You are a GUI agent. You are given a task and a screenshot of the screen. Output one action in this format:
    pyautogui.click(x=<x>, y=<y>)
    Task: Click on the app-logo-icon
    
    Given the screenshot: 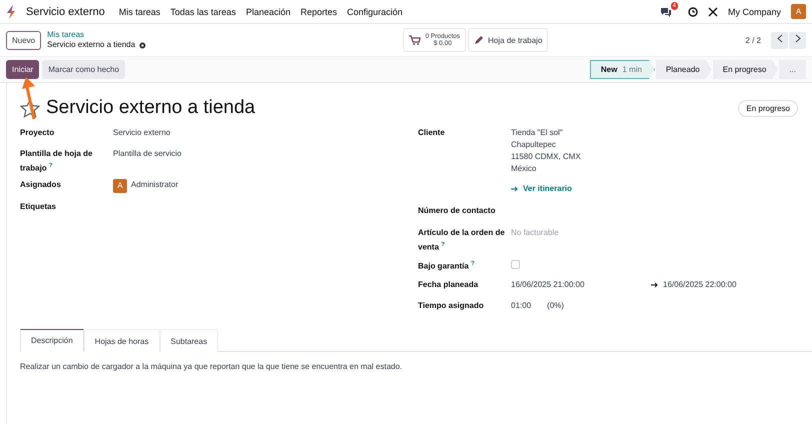 What is the action you would take?
    pyautogui.click(x=11, y=11)
    